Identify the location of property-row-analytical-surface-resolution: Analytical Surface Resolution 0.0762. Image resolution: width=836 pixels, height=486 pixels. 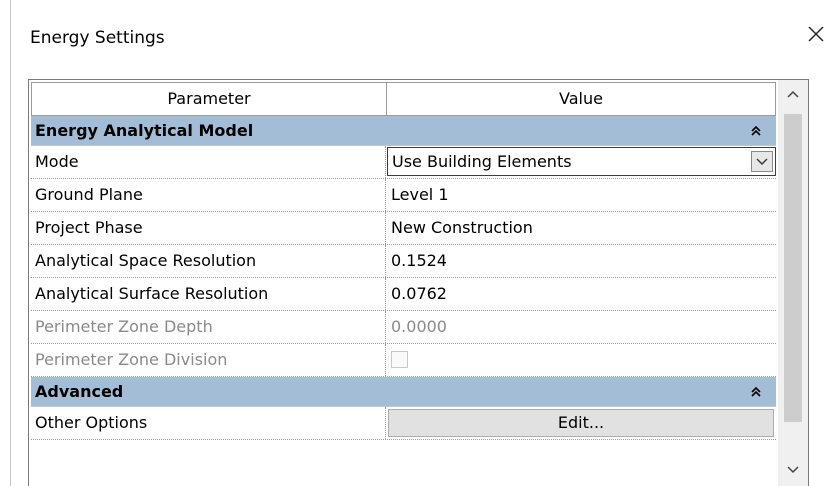
(403, 294).